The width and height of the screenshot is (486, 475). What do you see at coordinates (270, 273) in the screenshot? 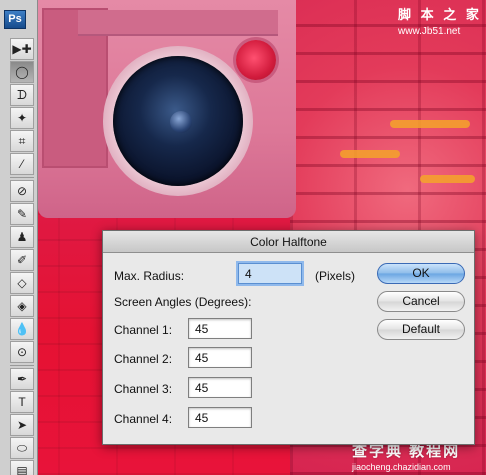
I see `max-radius-input` at bounding box center [270, 273].